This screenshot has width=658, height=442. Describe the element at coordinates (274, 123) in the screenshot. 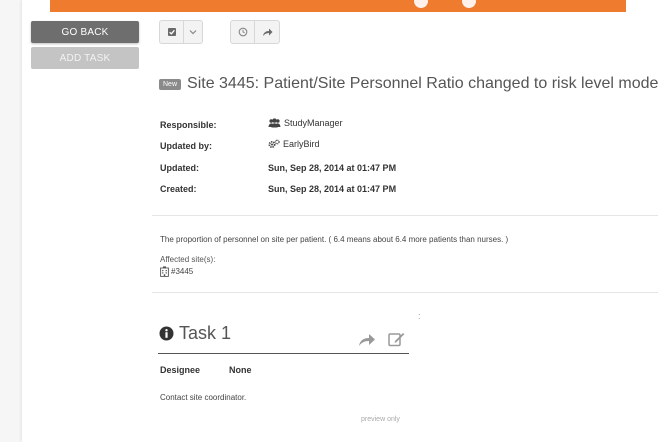

I see `group-icon` at that location.